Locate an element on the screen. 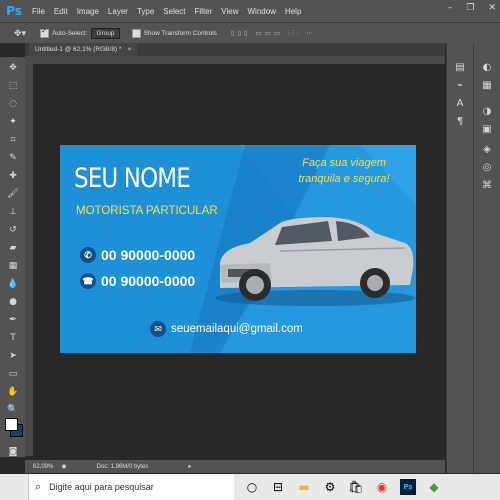  type-tool-icon: T is located at coordinates (13, 338).